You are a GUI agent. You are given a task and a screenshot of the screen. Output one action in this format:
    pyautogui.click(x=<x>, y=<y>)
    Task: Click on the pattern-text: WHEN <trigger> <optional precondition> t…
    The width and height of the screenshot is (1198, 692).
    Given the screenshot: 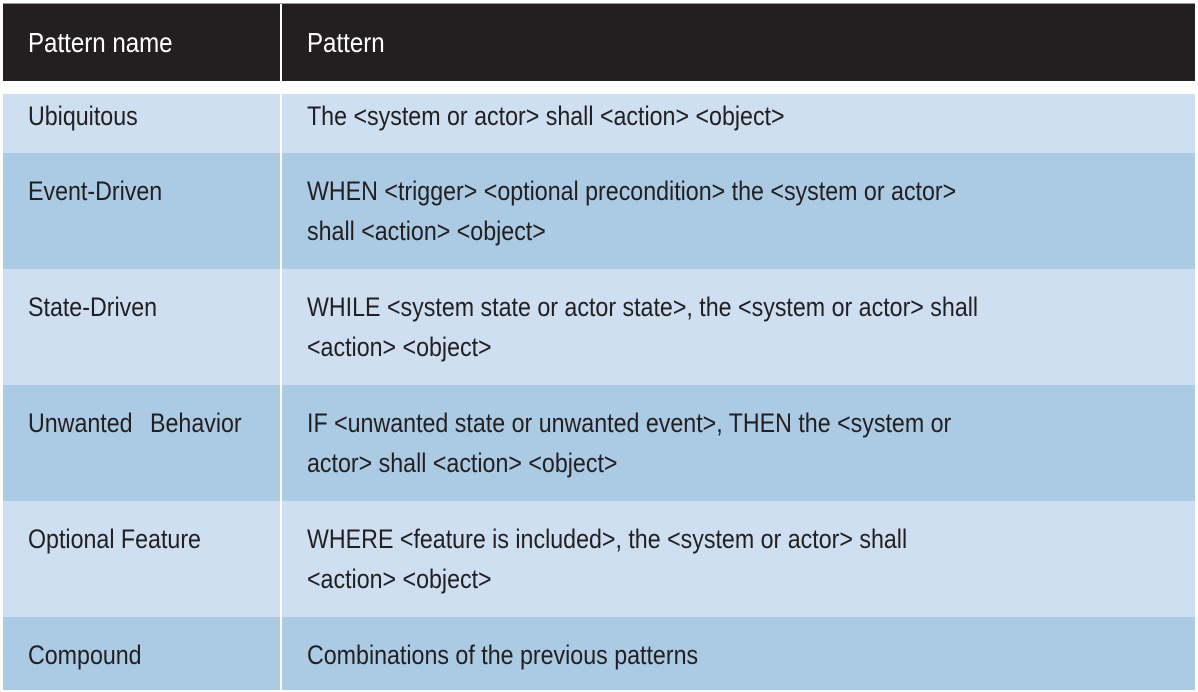 What is the action you would take?
    pyautogui.click(x=632, y=191)
    